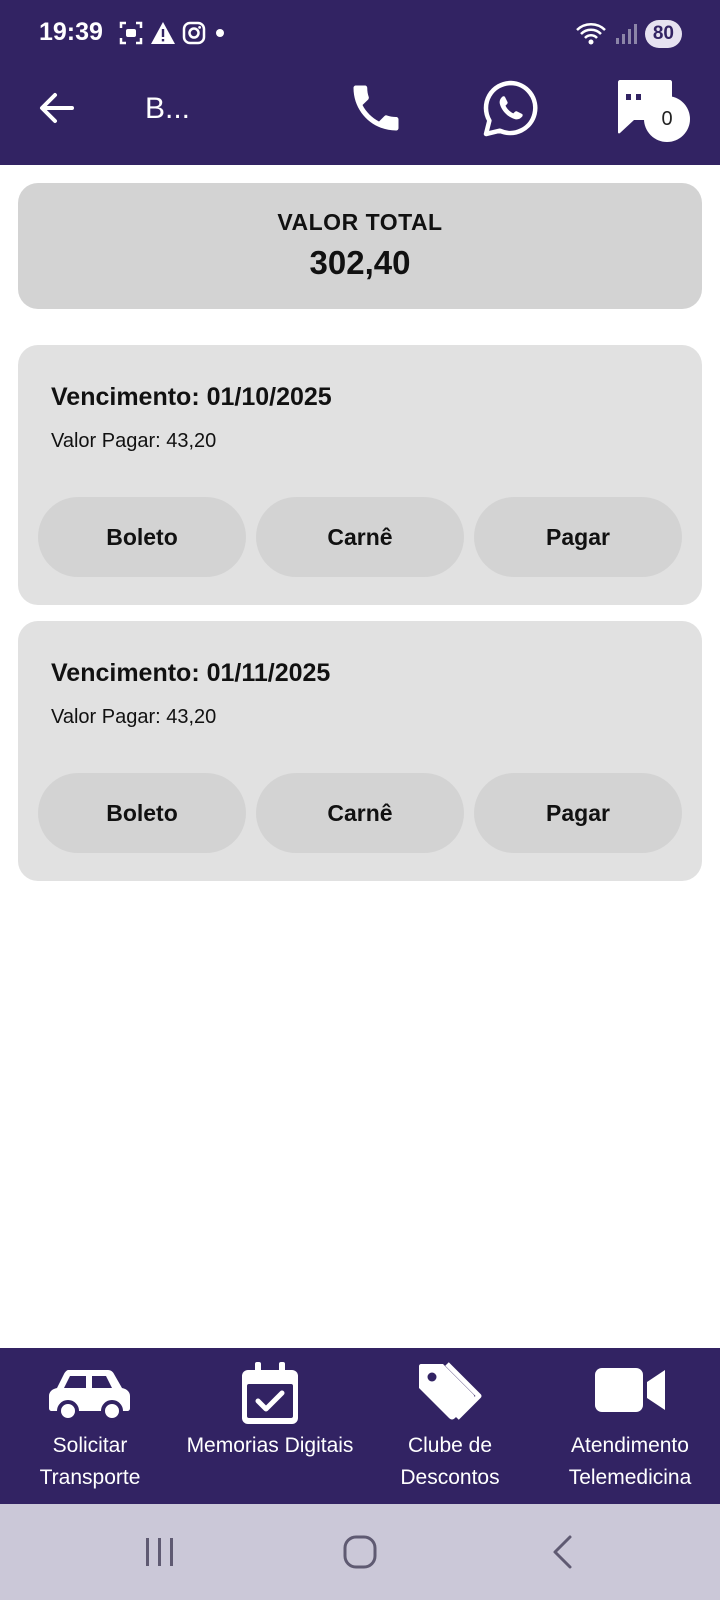 The image size is (720, 1600). What do you see at coordinates (667, 119) in the screenshot?
I see `chat-count-badge: 0` at bounding box center [667, 119].